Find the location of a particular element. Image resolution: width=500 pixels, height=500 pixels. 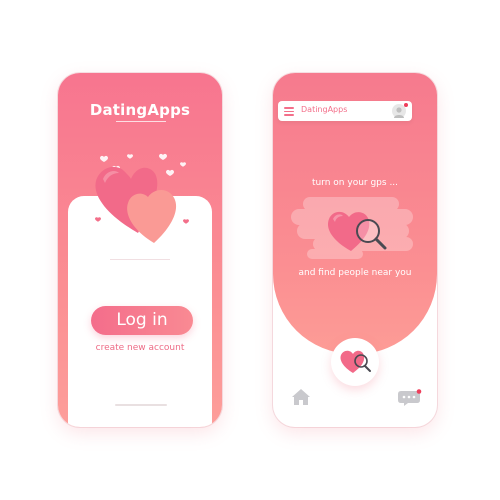

divider is located at coordinates (140, 259).